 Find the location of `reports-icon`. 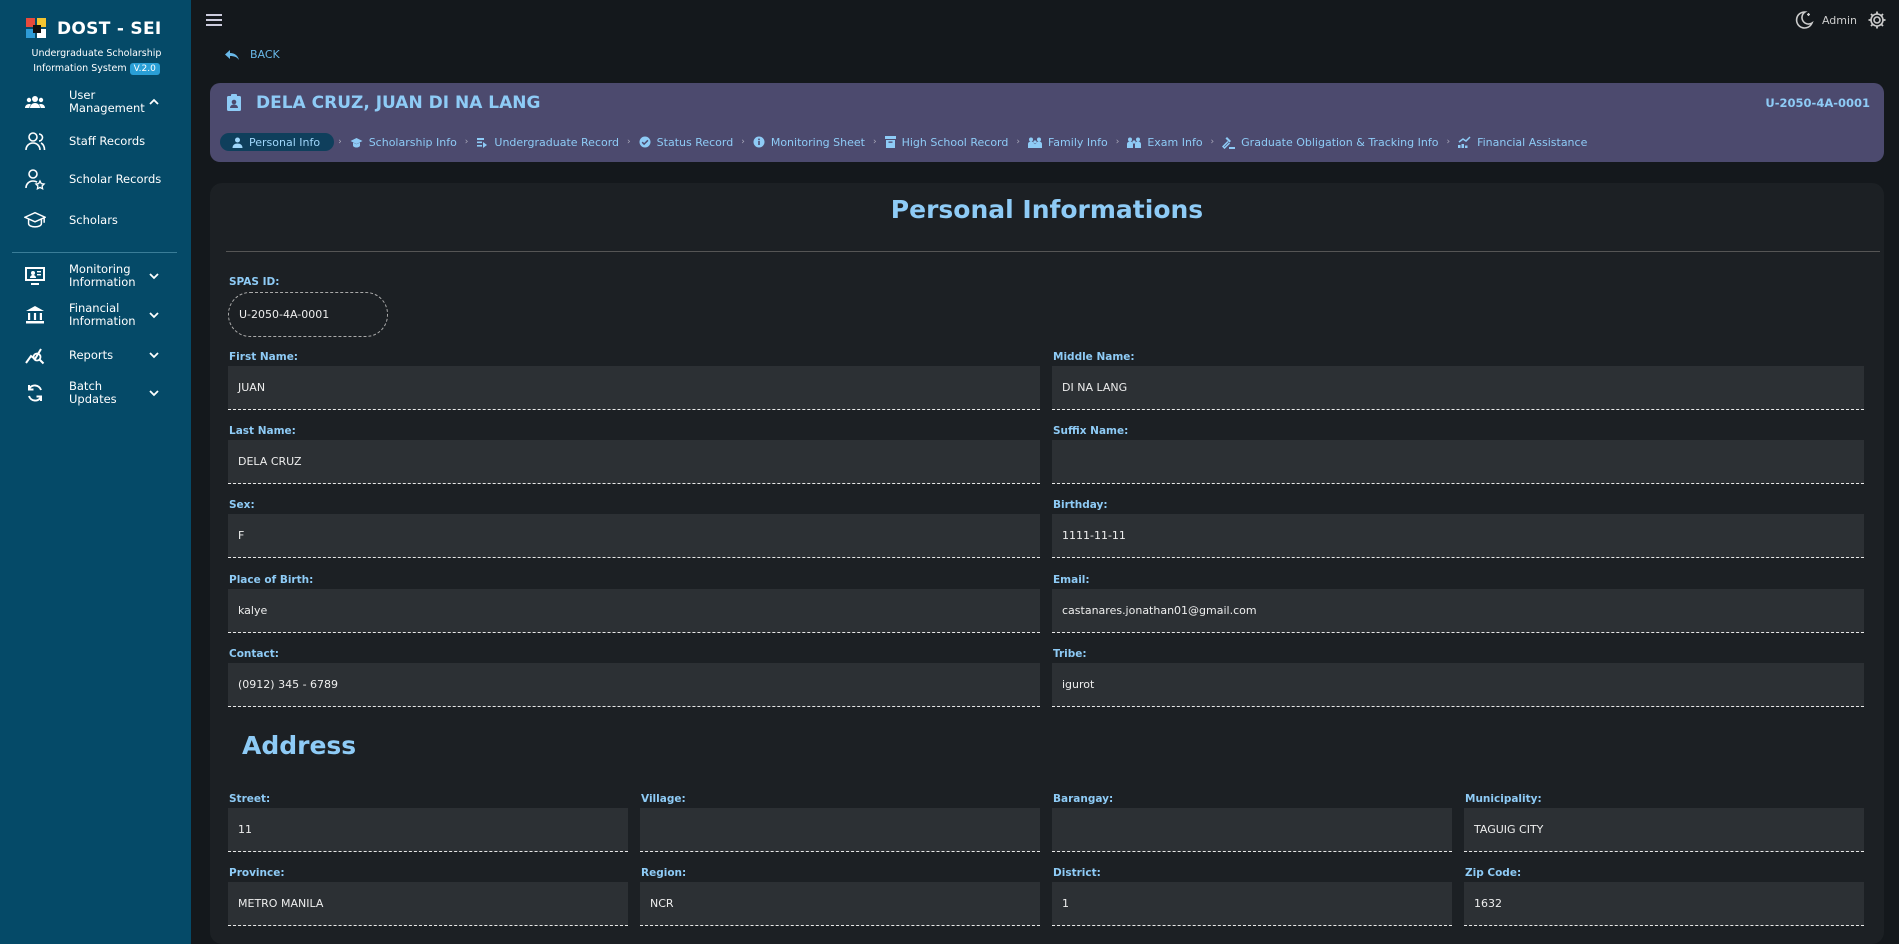

reports-icon is located at coordinates (35, 355).